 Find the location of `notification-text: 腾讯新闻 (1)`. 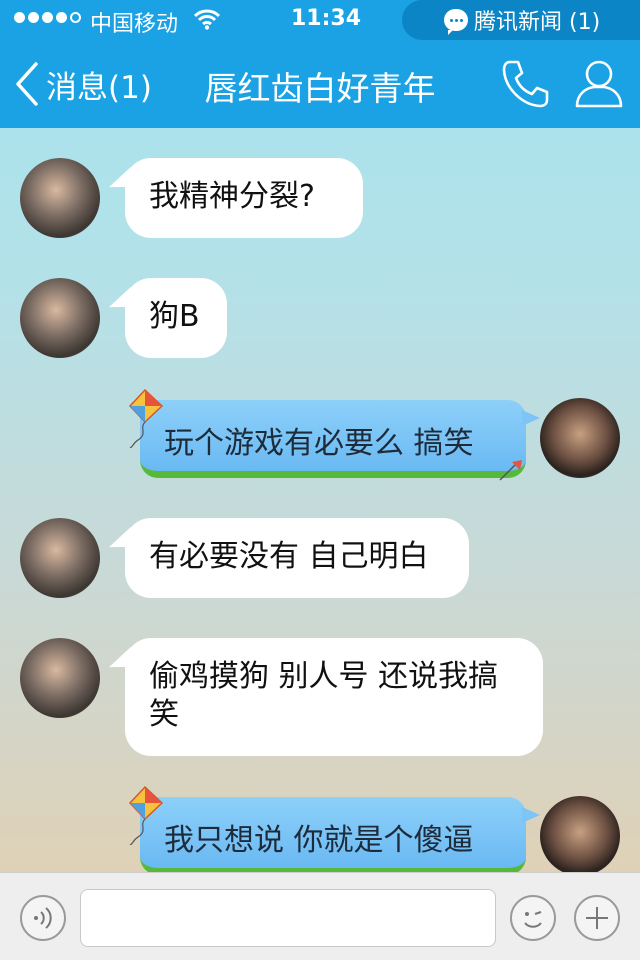

notification-text: 腾讯新闻 (1) is located at coordinates (537, 22).